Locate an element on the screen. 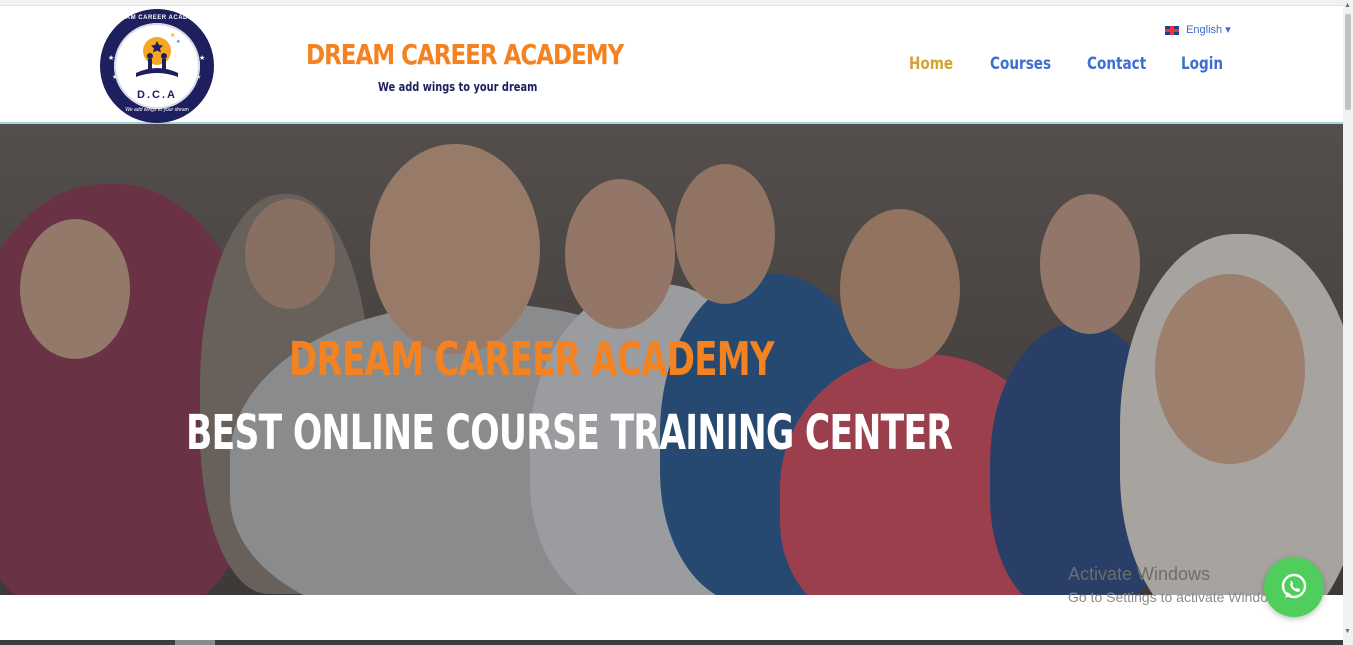 Image resolution: width=1353 pixels, height=645 pixels. scroll-down-arrow-icon: ▼ is located at coordinates (1347, 631).